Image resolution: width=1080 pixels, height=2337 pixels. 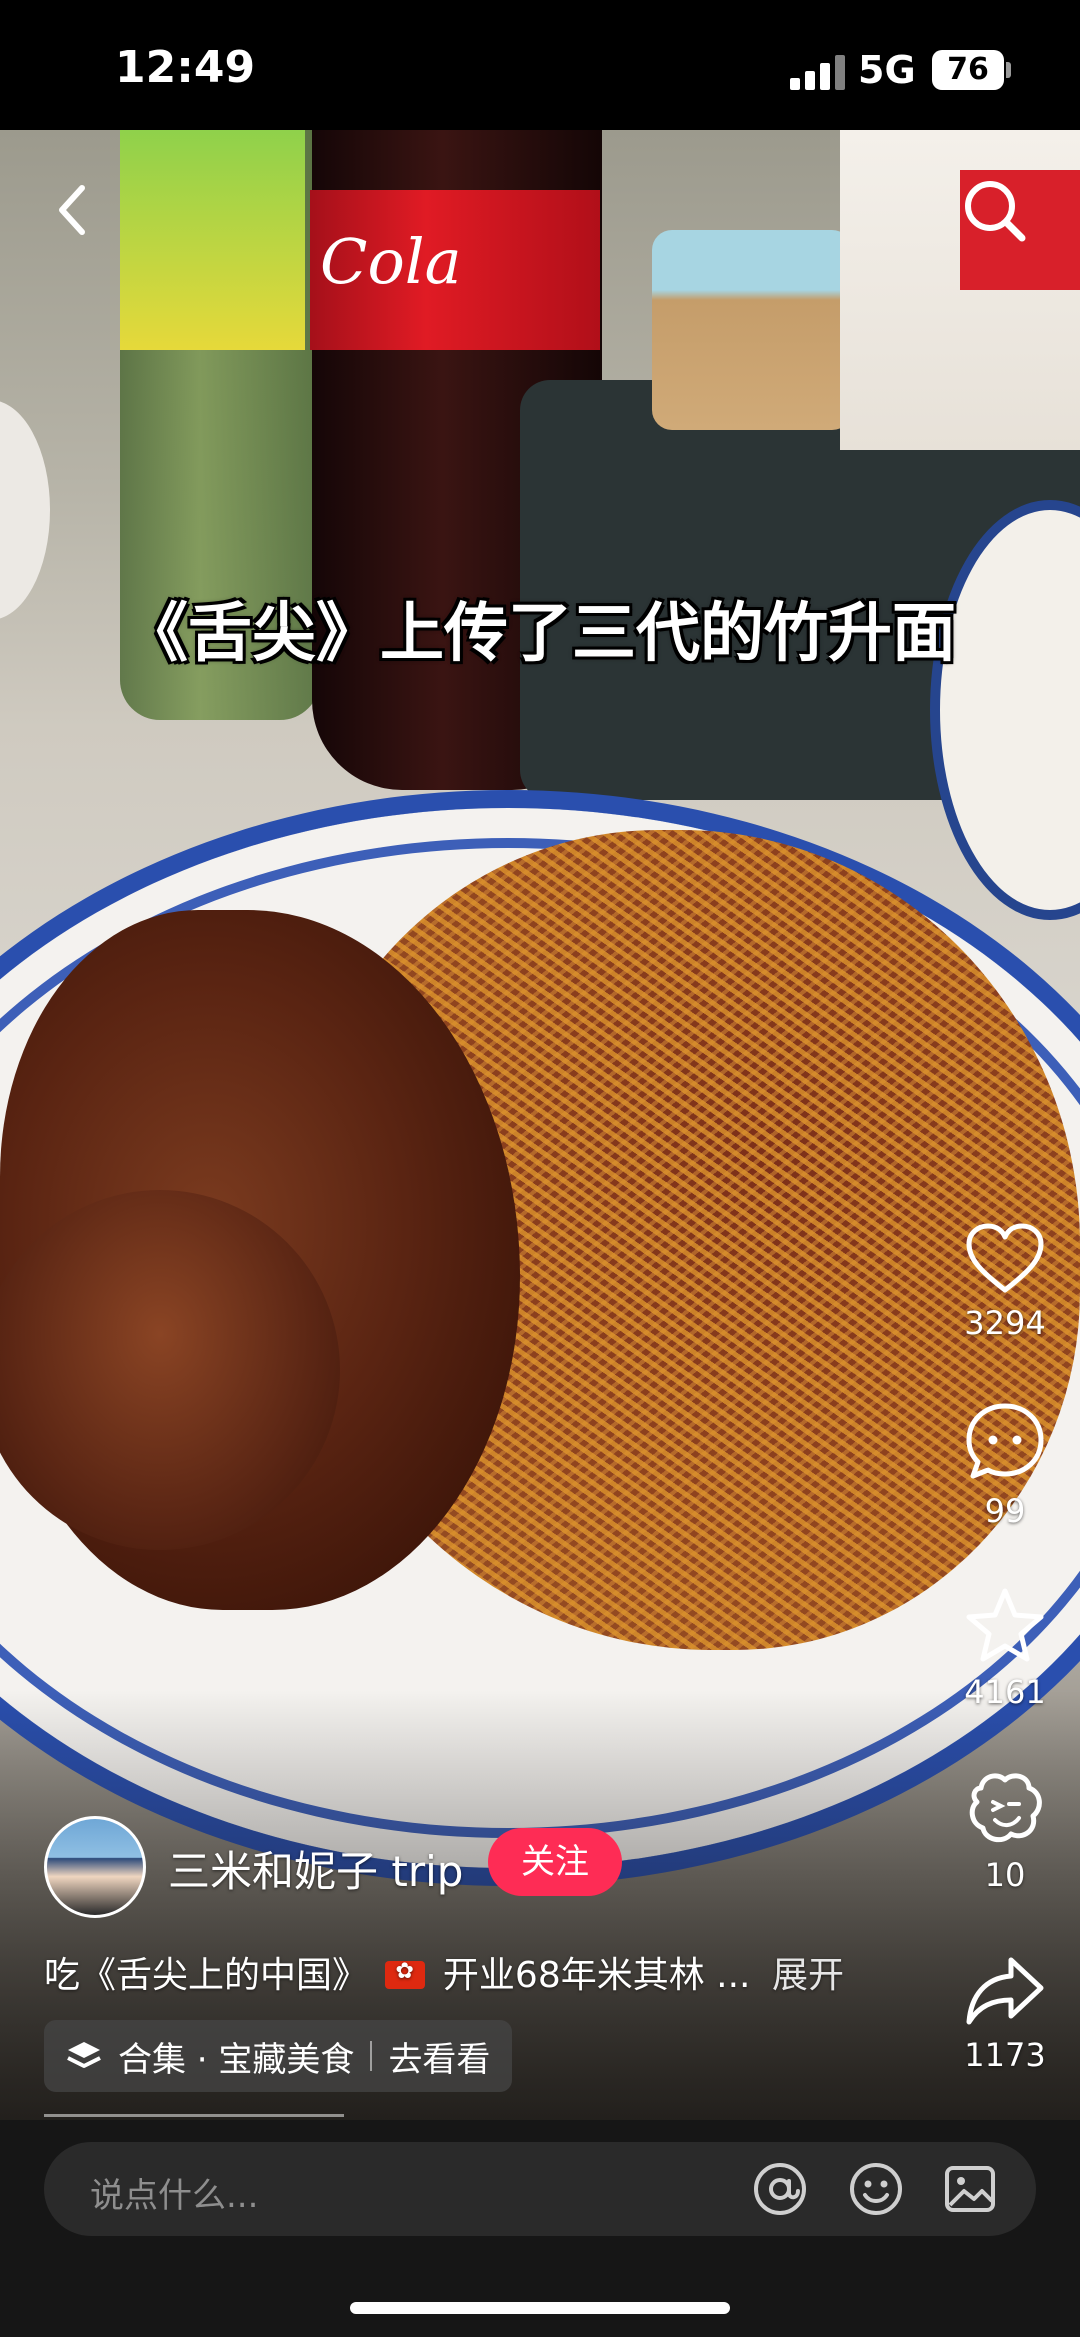 What do you see at coordinates (970, 2189) in the screenshot?
I see `image-icon` at bounding box center [970, 2189].